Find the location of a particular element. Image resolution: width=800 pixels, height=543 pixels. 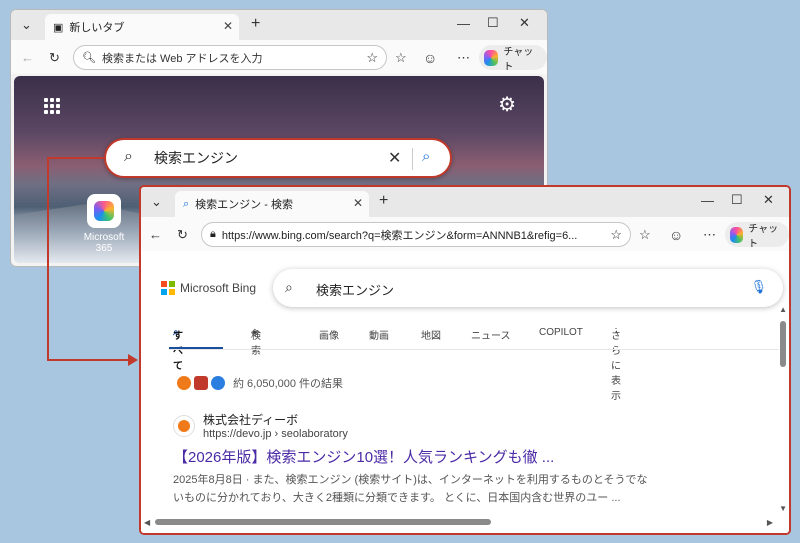

microsoft-logo-icon is located at coordinates (168, 288).